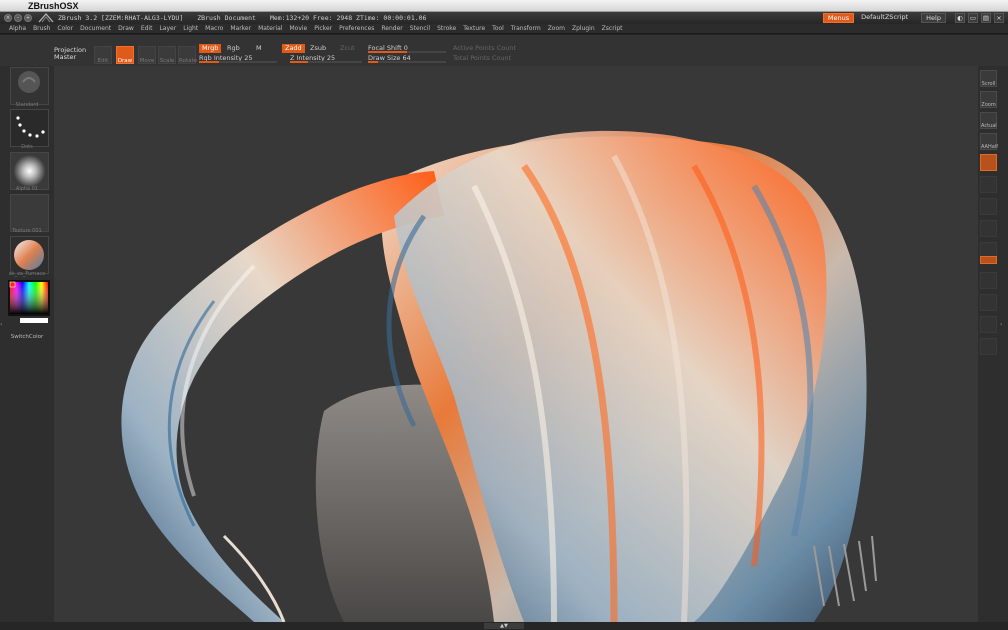 This screenshot has width=1008, height=630. What do you see at coordinates (28, 18) in the screenshot?
I see `zoom-window-icon: +` at bounding box center [28, 18].